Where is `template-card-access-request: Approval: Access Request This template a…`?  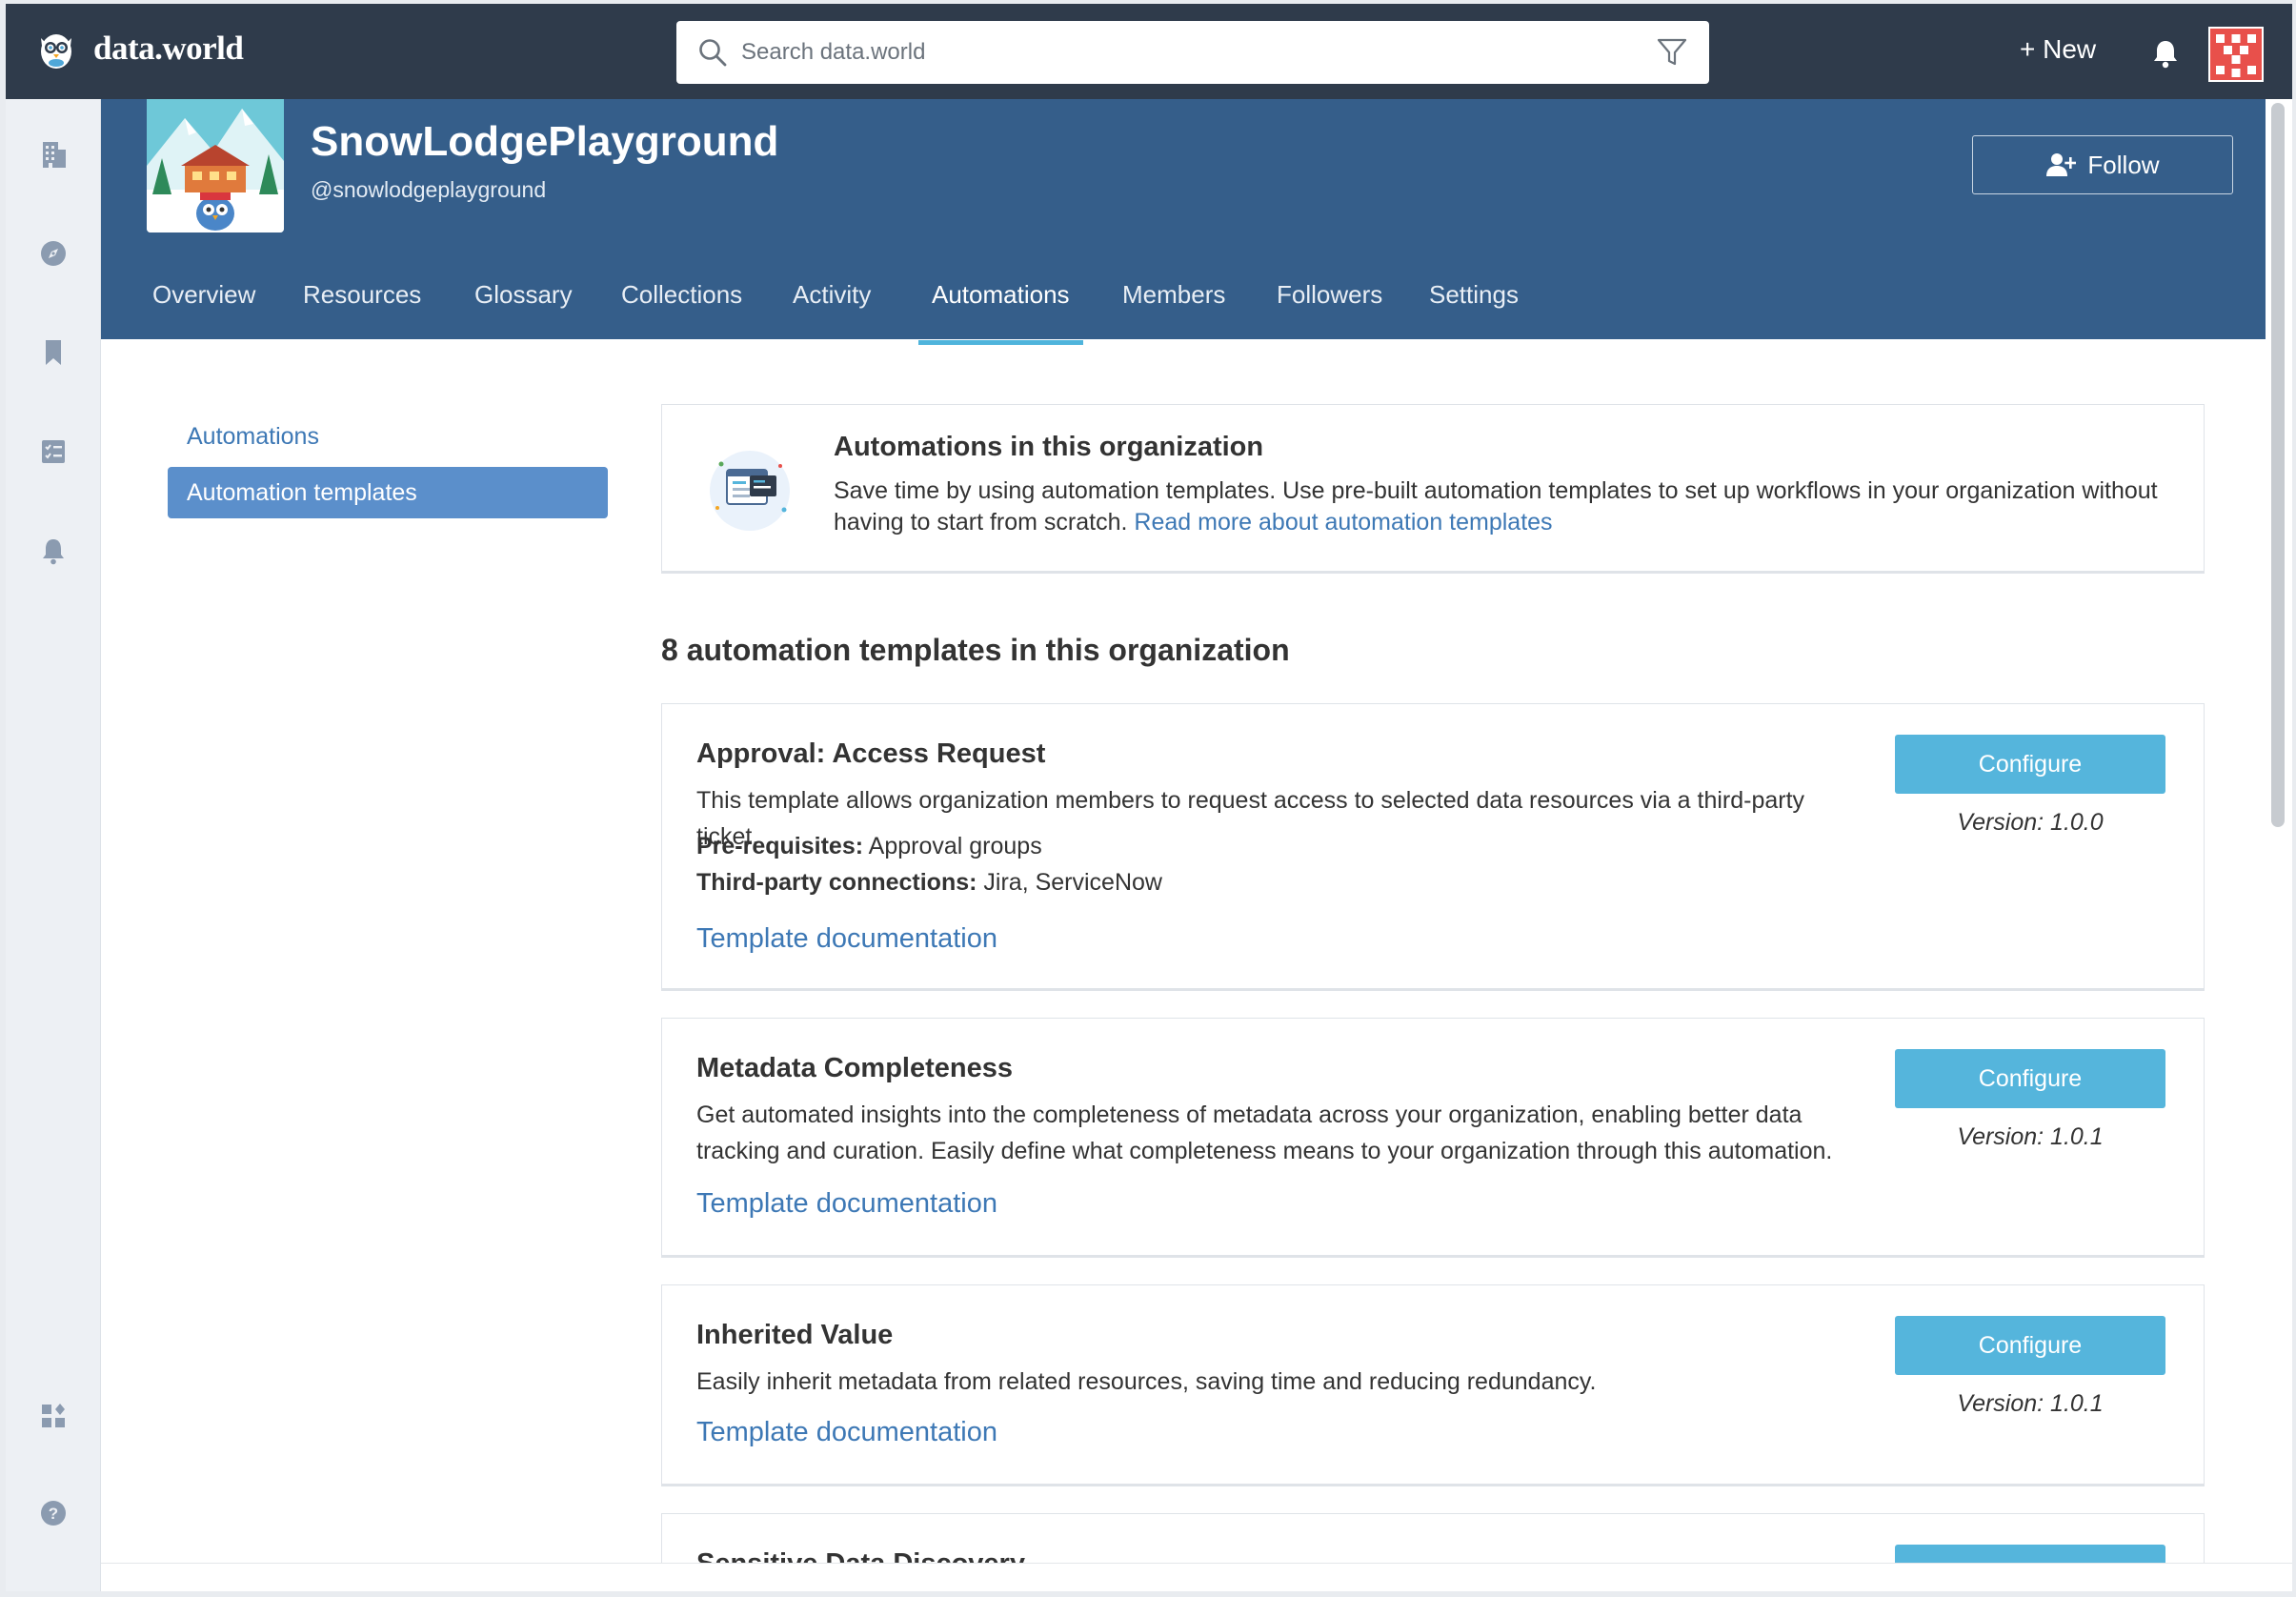 template-card-access-request: Approval: Access Request This template a… is located at coordinates (1433, 847).